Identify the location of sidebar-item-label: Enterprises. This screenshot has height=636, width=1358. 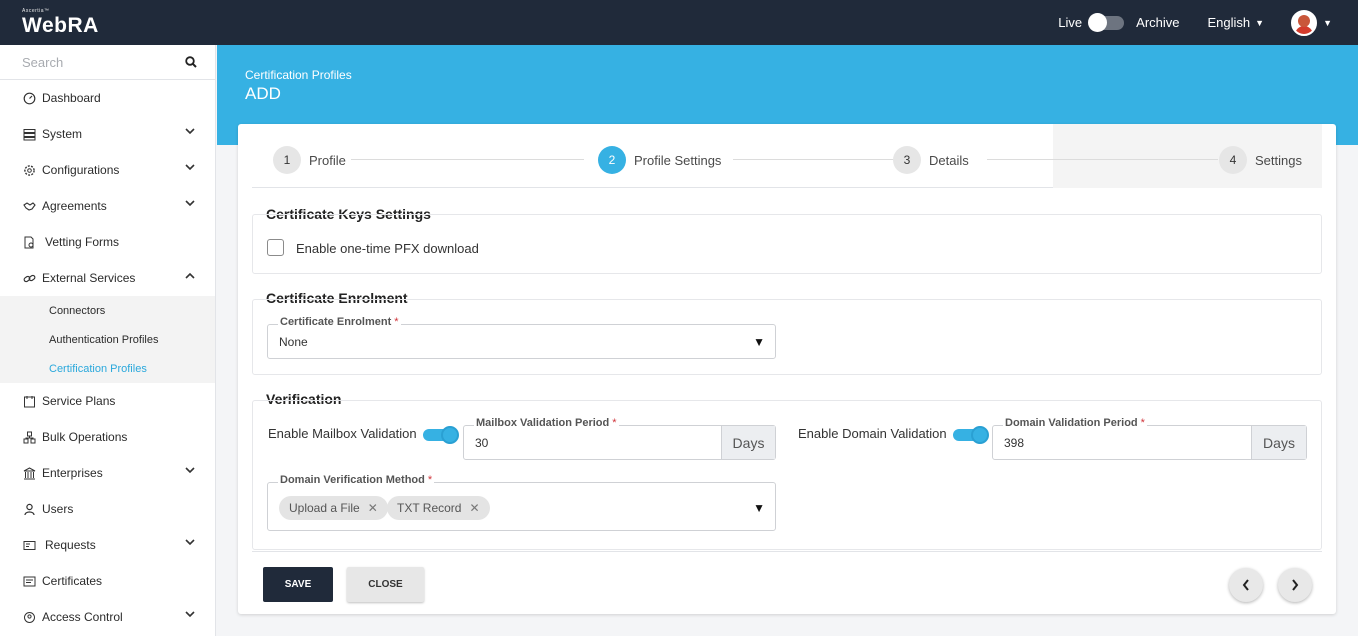
(72, 473).